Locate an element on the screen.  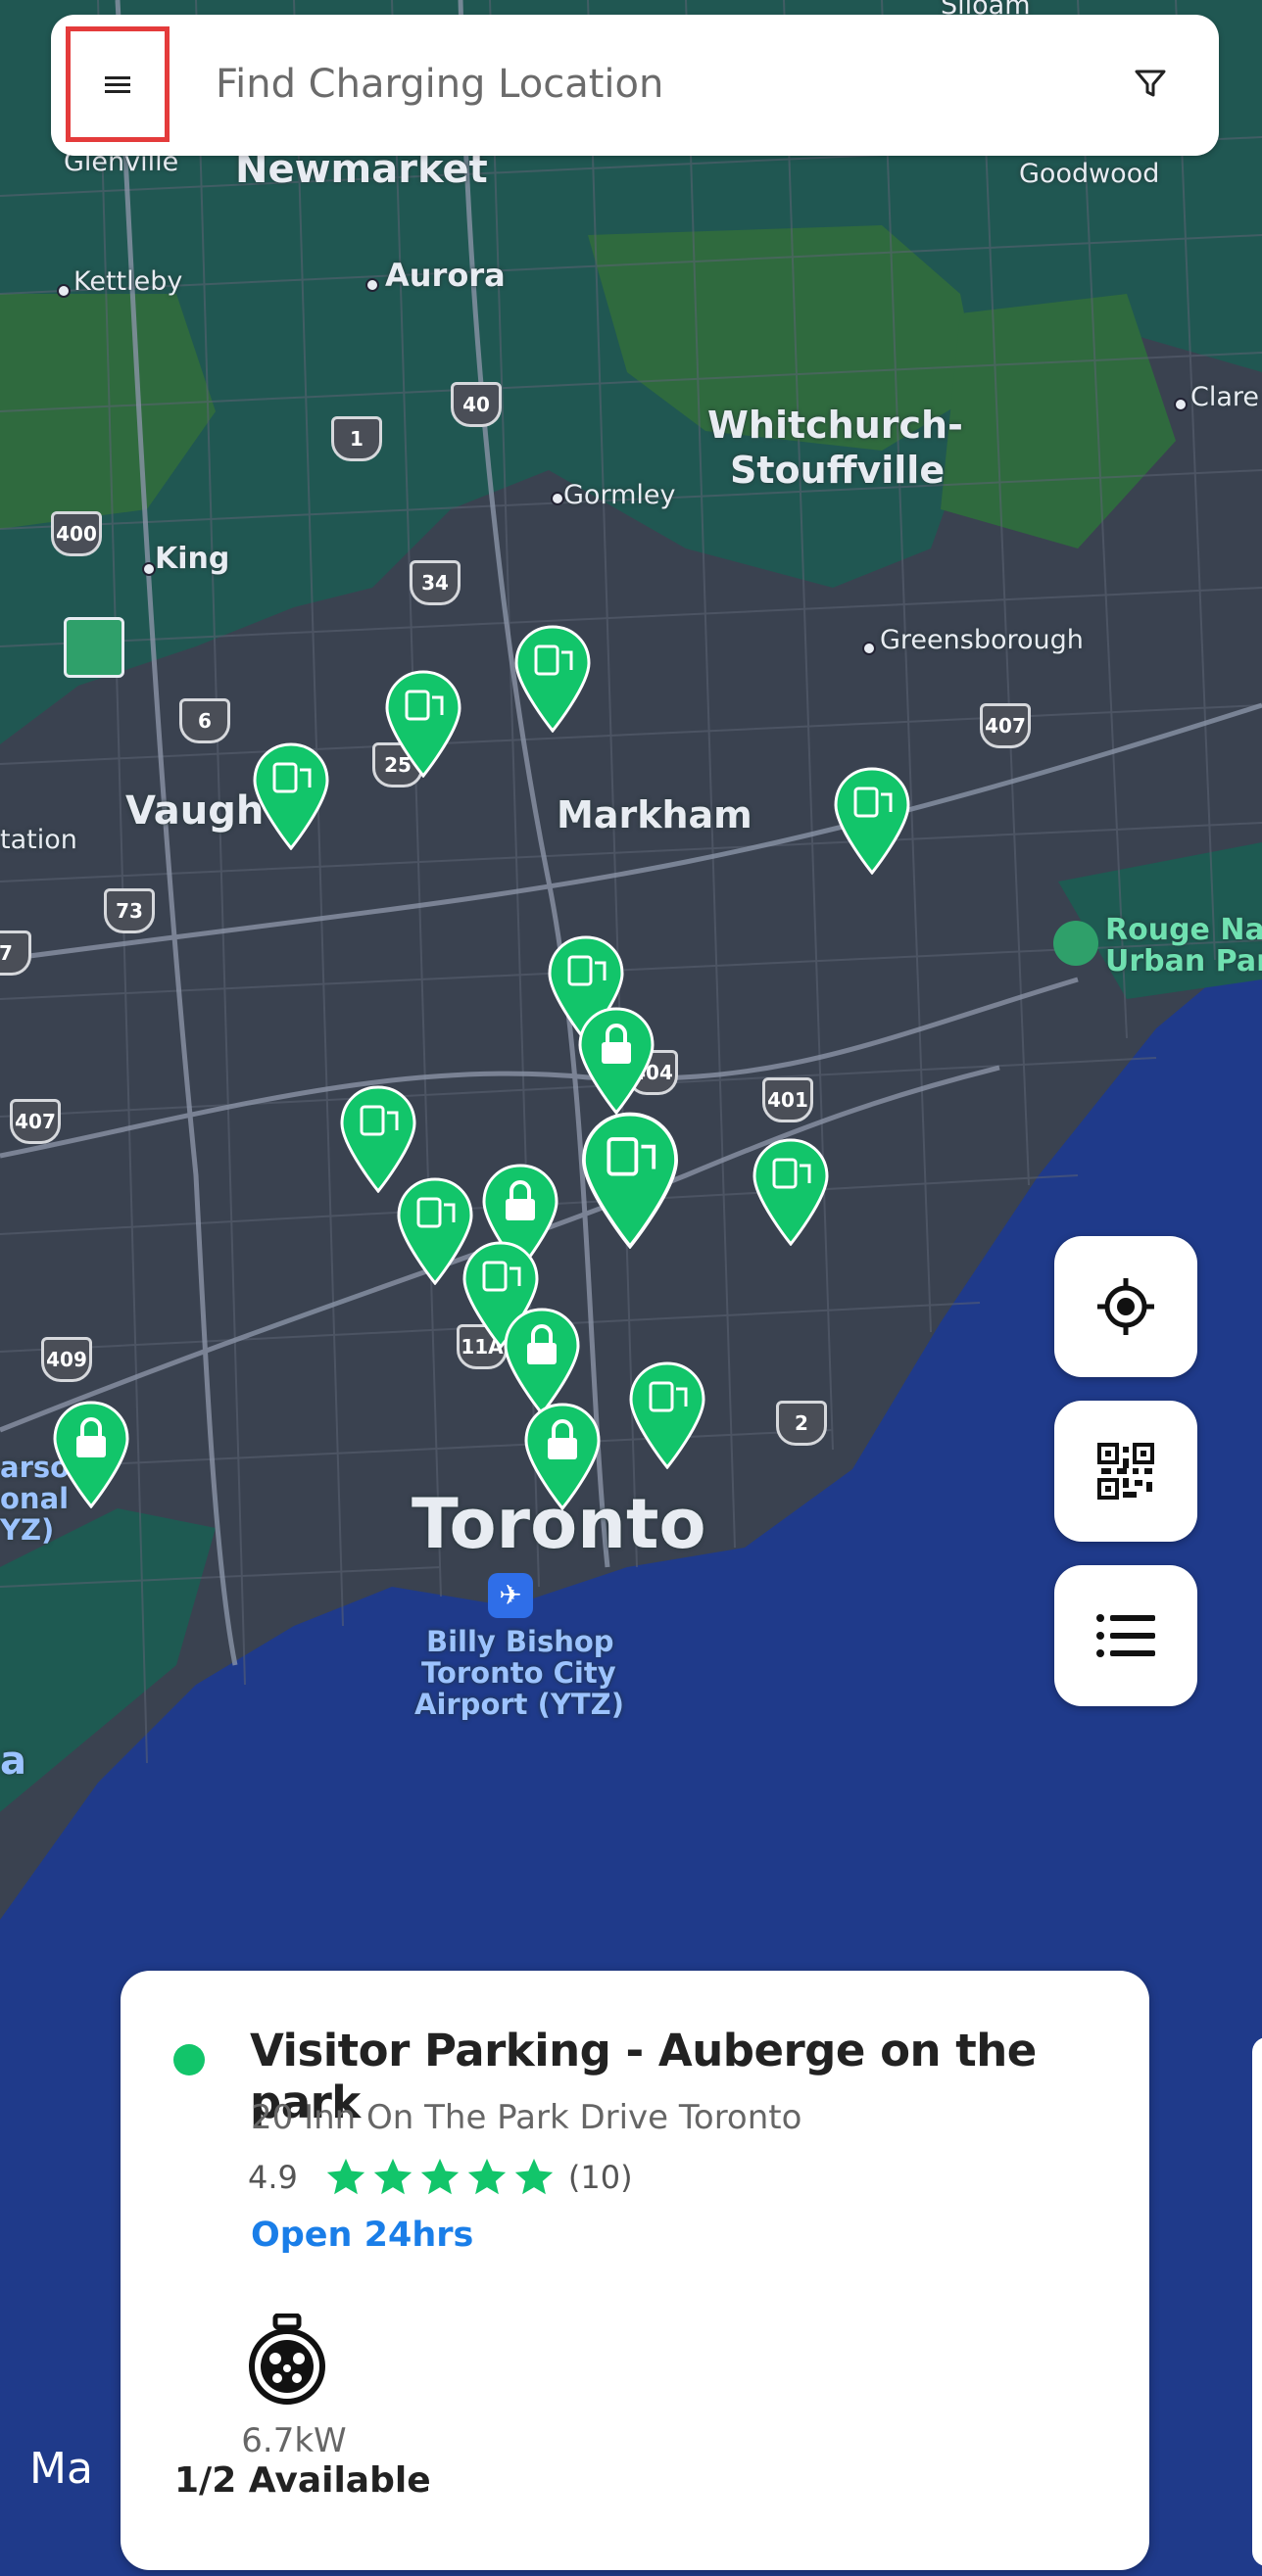
highway-shield: 34 is located at coordinates (436, 582).